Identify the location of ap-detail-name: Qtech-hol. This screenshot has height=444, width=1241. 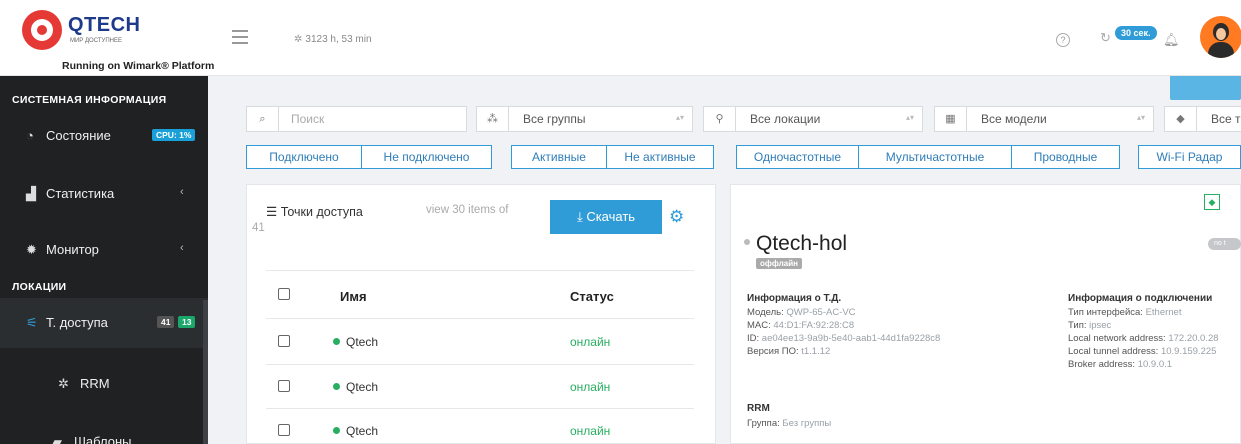
(802, 243).